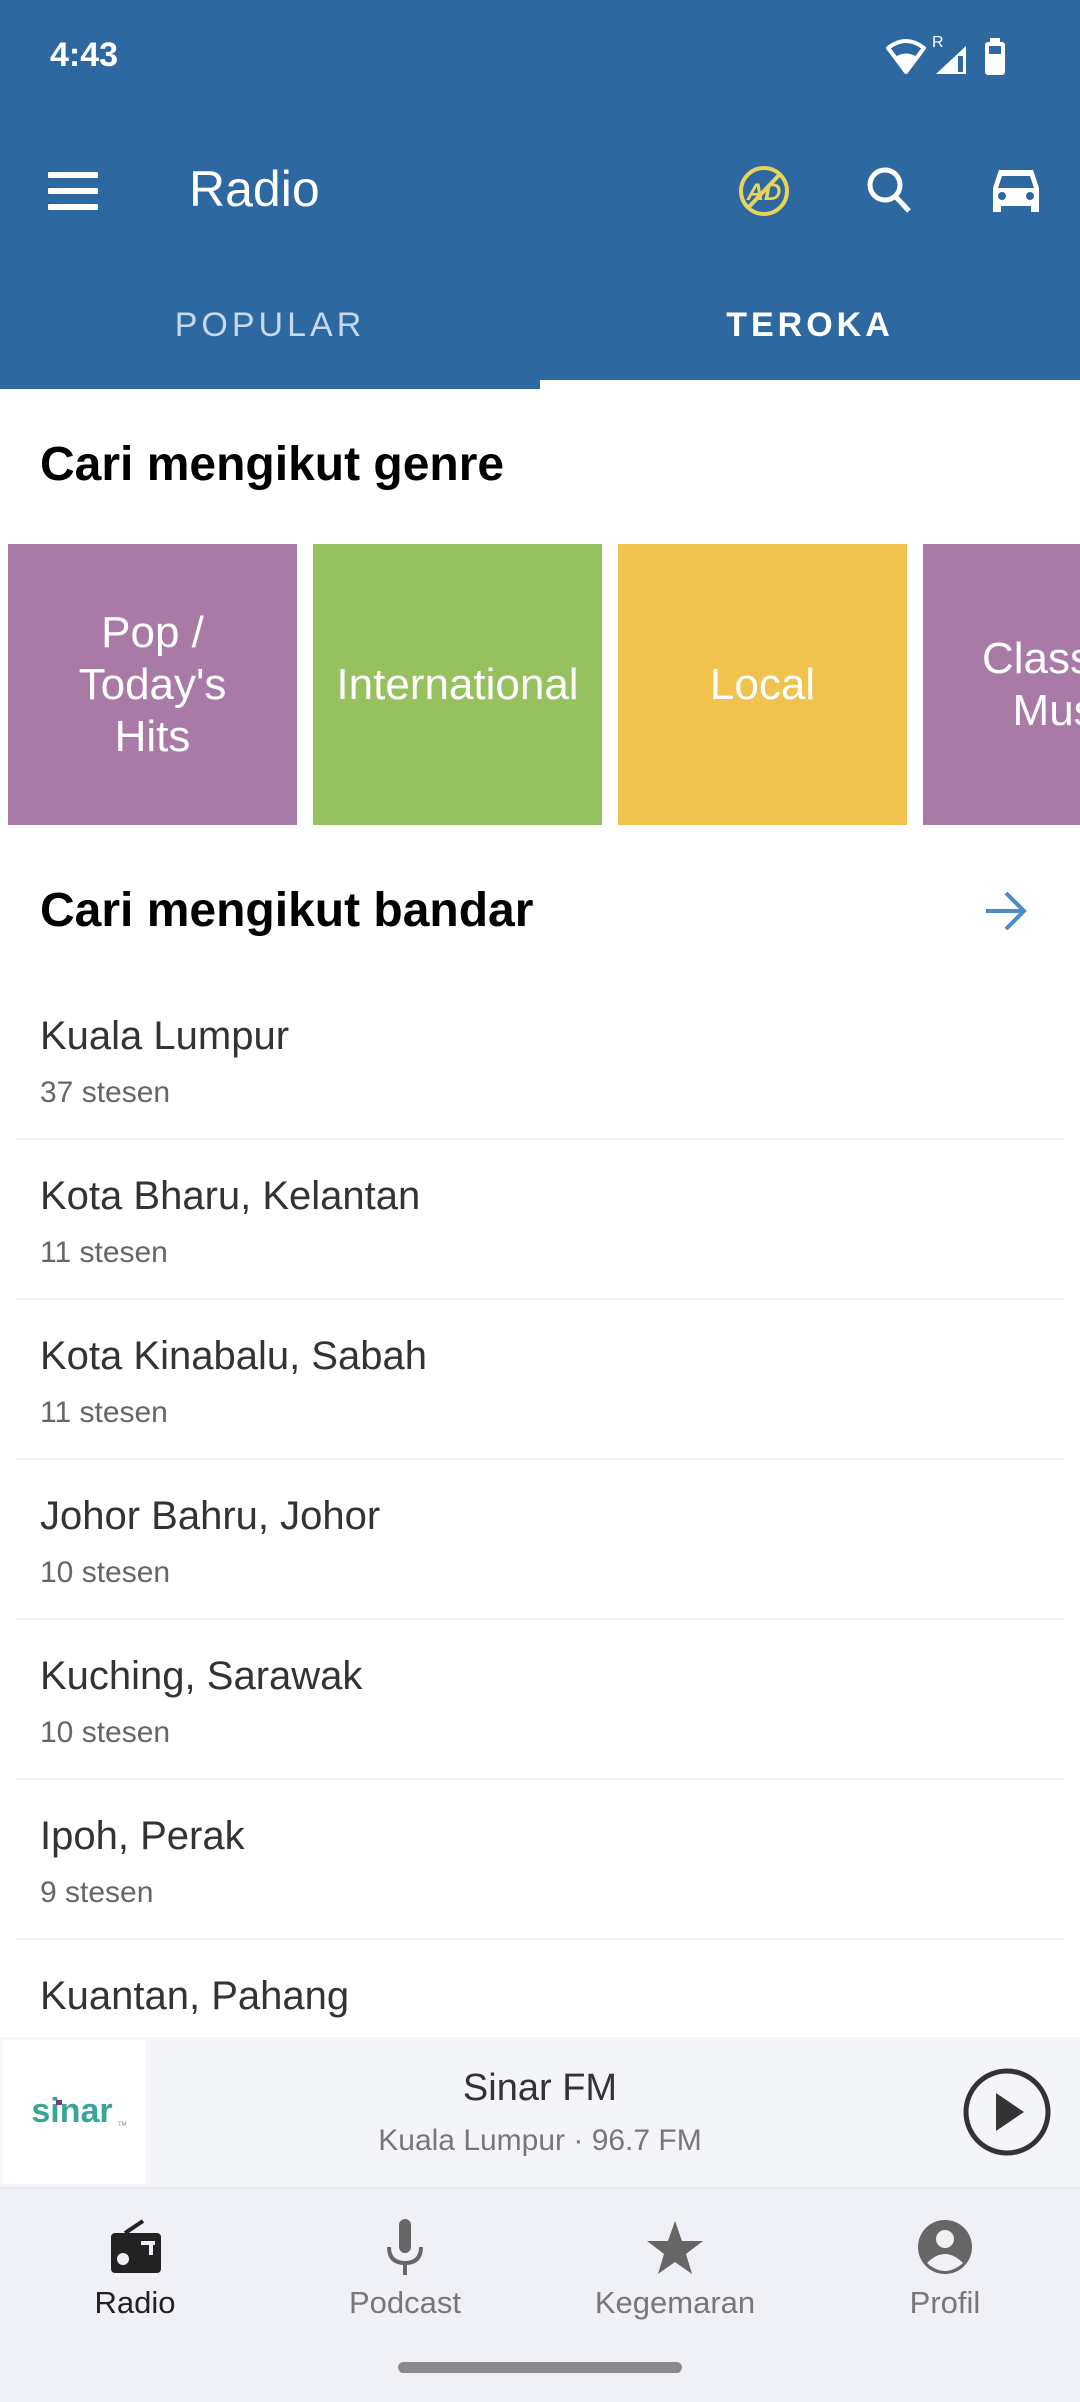 The width and height of the screenshot is (1080, 2402). What do you see at coordinates (270, 325) in the screenshot?
I see `tab-popular: POPULAR` at bounding box center [270, 325].